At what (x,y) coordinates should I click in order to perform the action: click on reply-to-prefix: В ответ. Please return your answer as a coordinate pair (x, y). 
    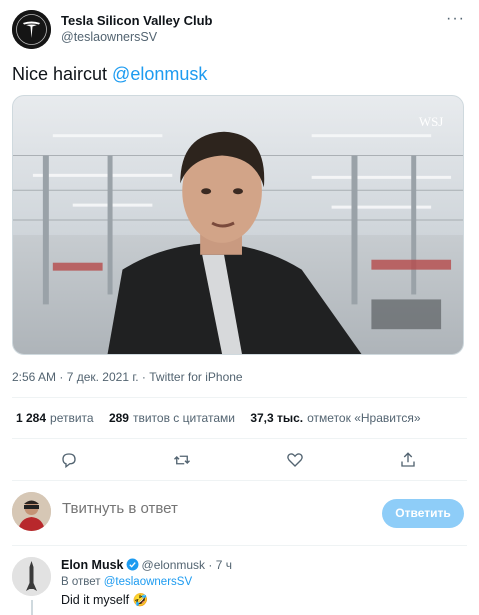
    Looking at the image, I should click on (82, 582).